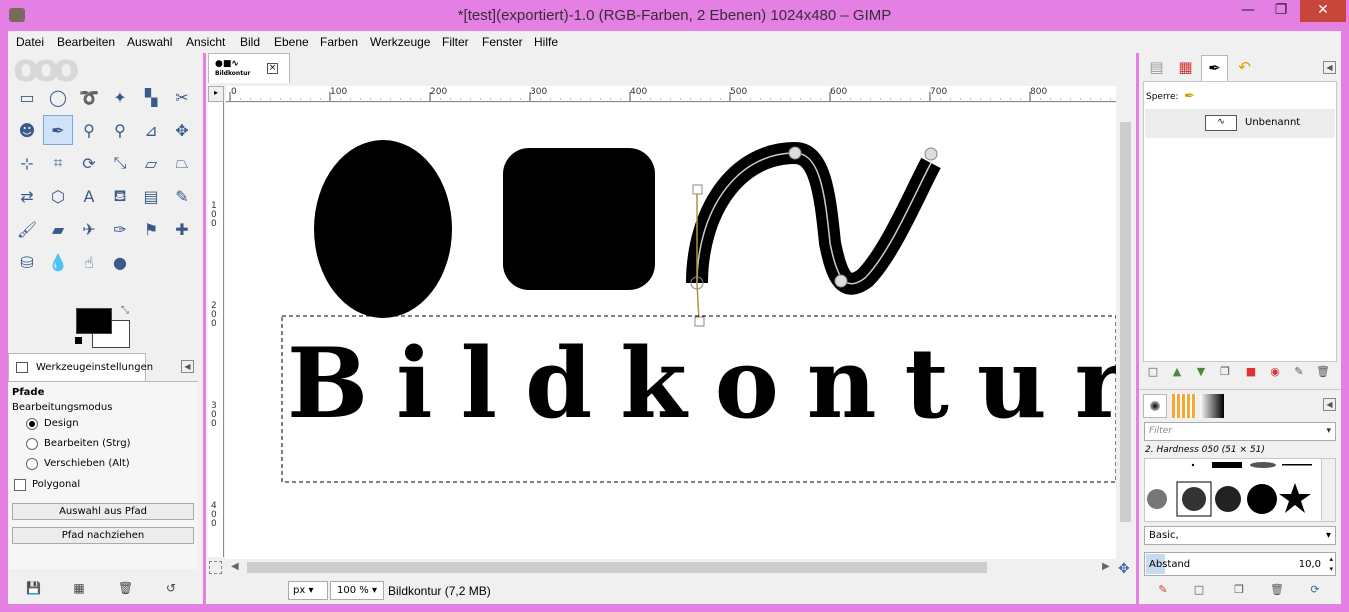 The height and width of the screenshot is (612, 1349). I want to click on brush-preset-select: Basic, ▾, so click(1240, 535).